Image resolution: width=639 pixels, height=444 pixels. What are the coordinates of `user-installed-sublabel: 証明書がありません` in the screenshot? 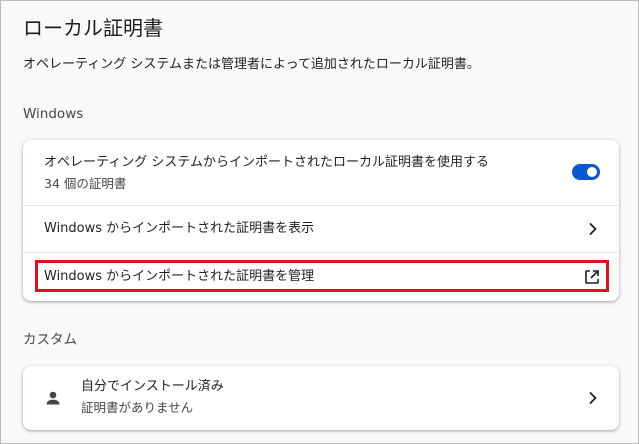 It's located at (137, 407).